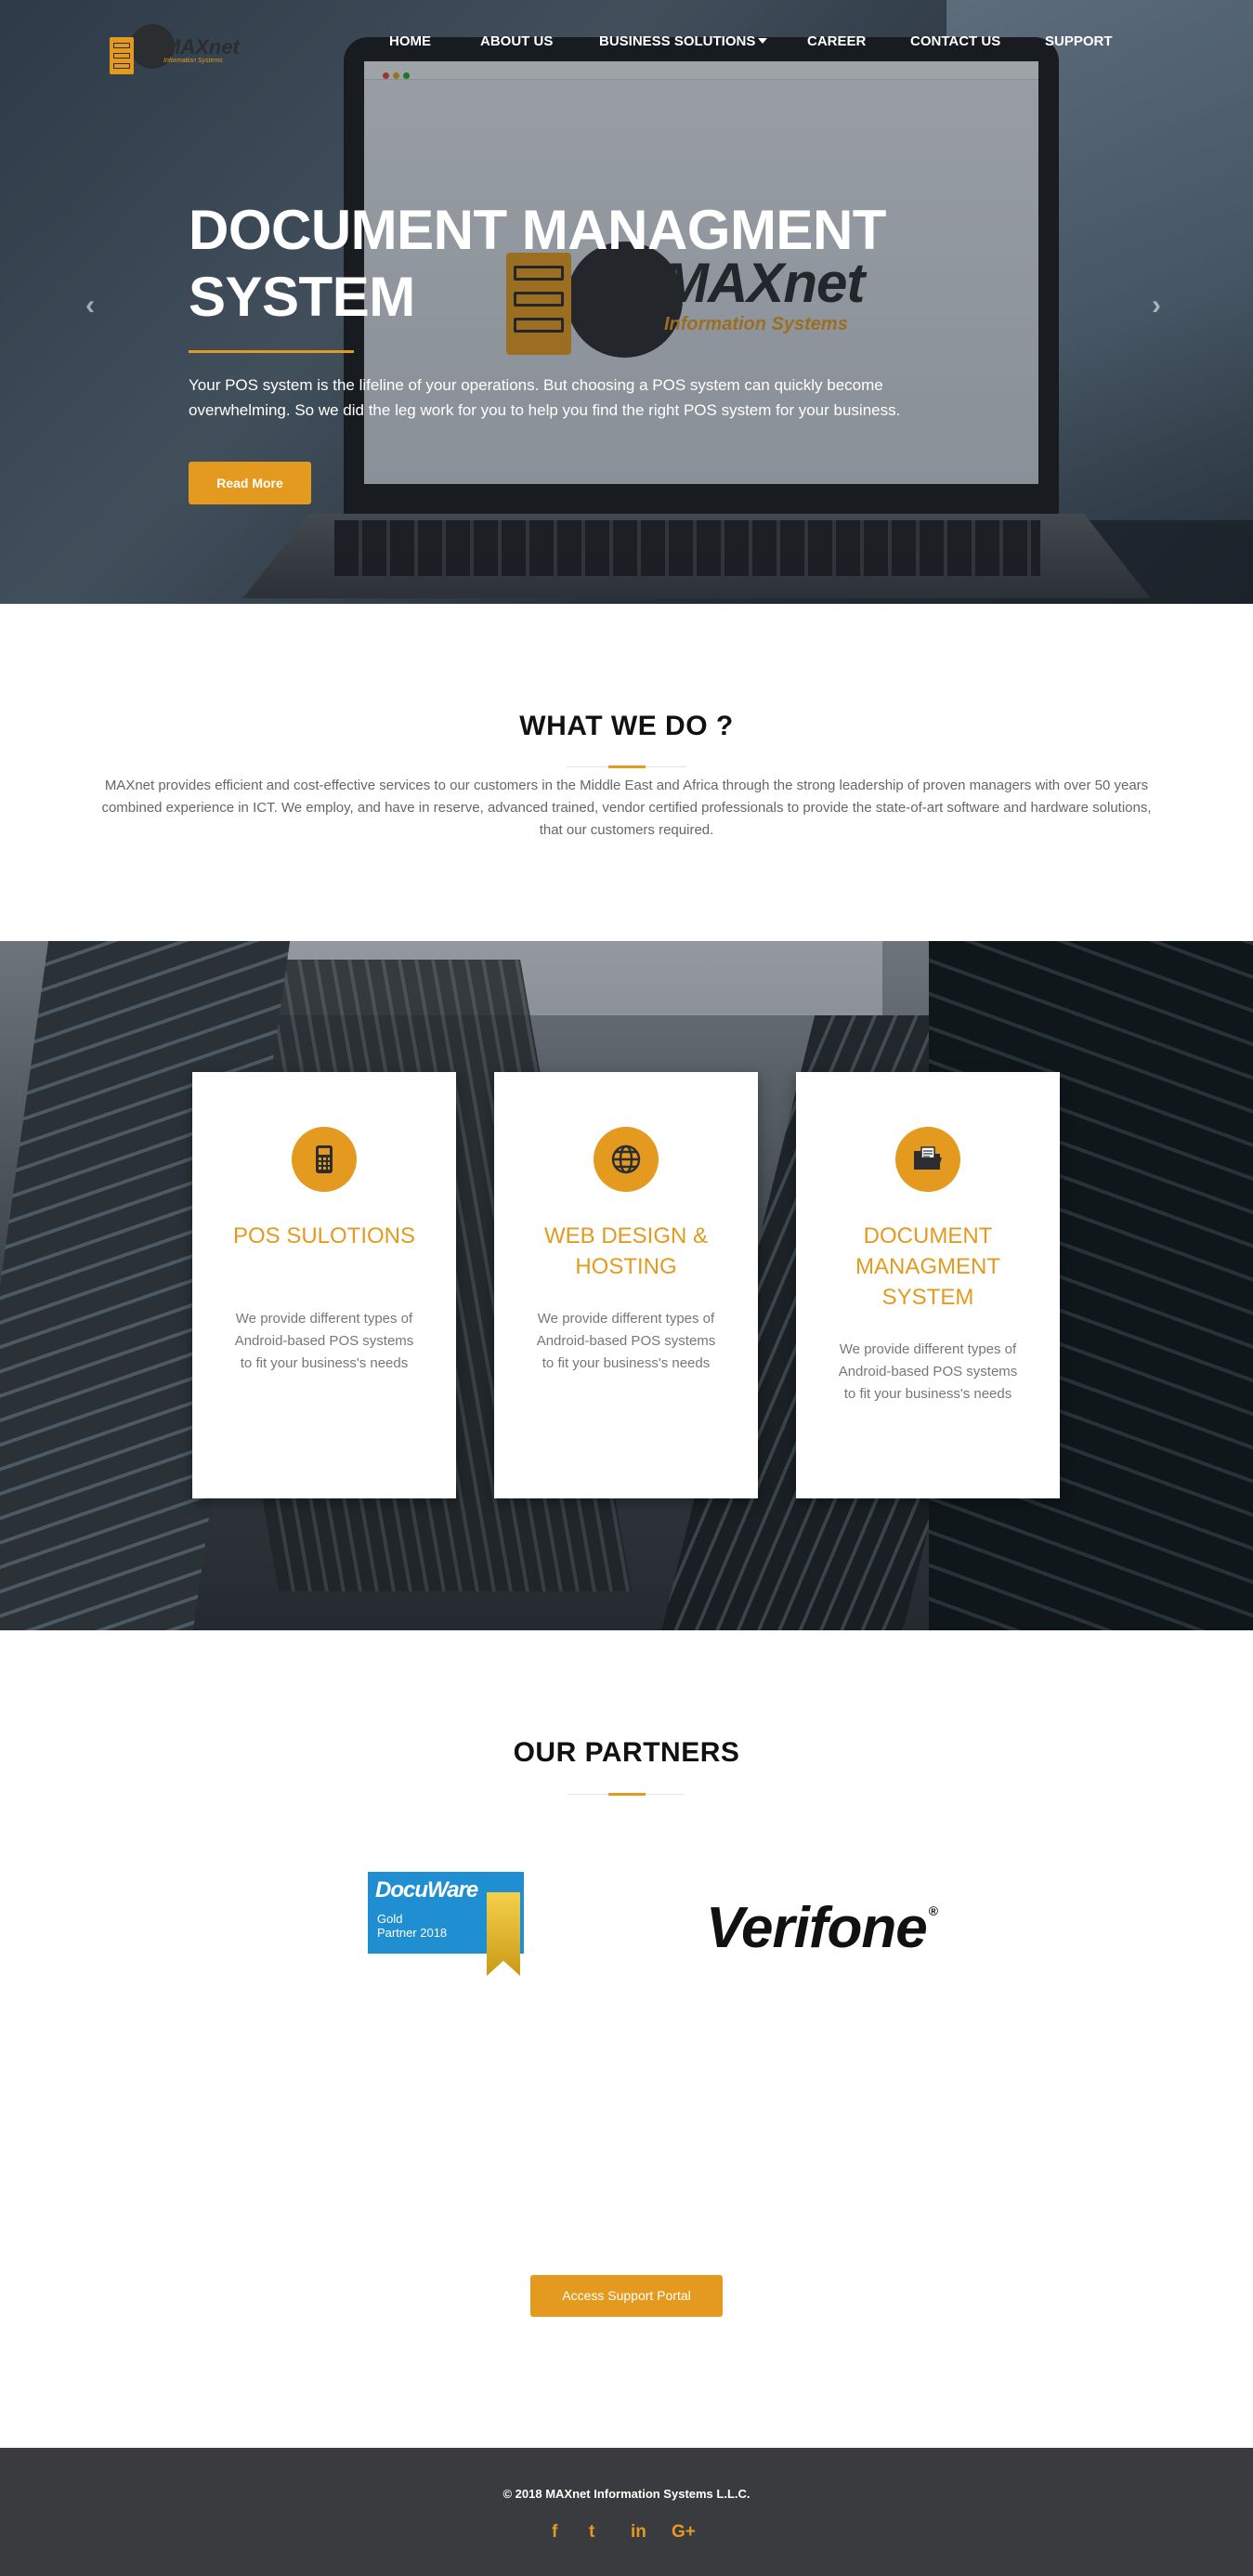 This screenshot has width=1253, height=2576. What do you see at coordinates (626, 766) in the screenshot?
I see `what-we-do-divider` at bounding box center [626, 766].